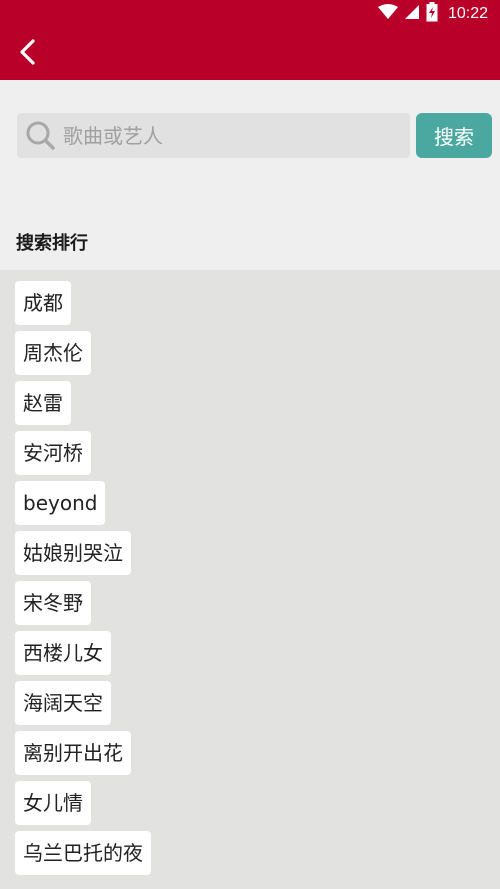 Image resolution: width=500 pixels, height=889 pixels. What do you see at coordinates (53, 353) in the screenshot?
I see `ranking-item: 周杰伦` at bounding box center [53, 353].